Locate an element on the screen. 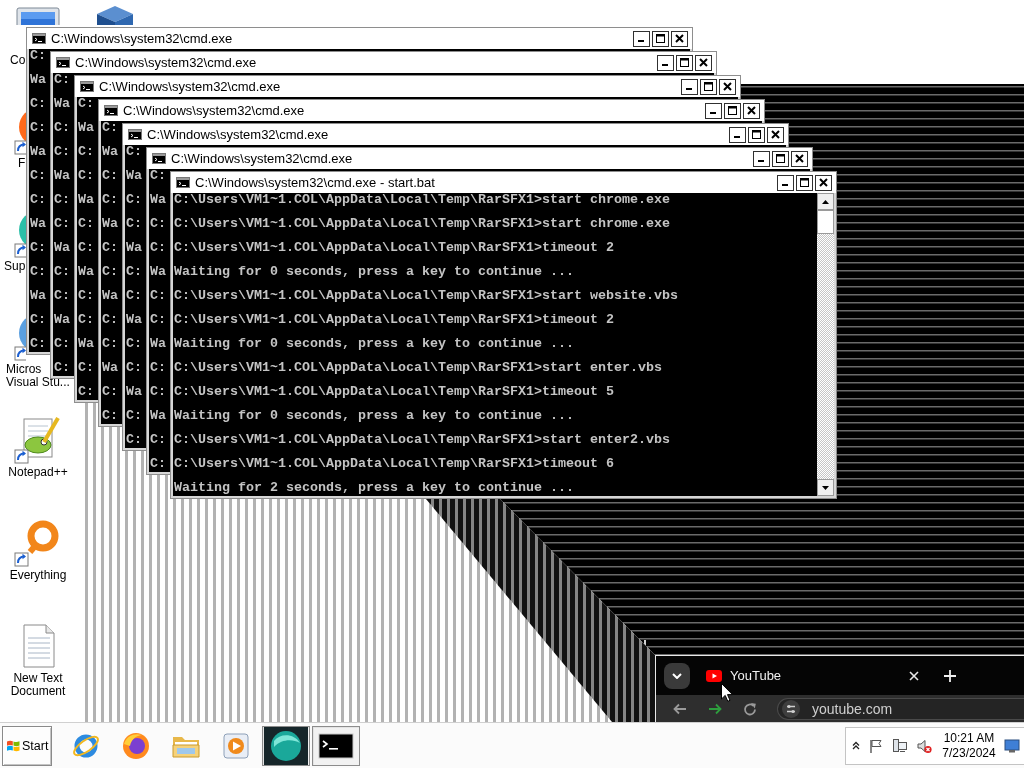 The height and width of the screenshot is (768, 1024). icon-label: Notepad++ is located at coordinates (38, 472).